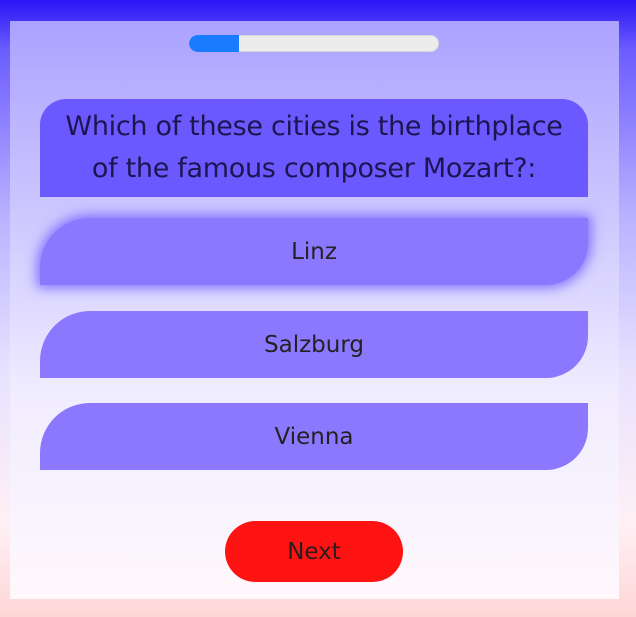 The width and height of the screenshot is (636, 617). Describe the element at coordinates (314, 551) in the screenshot. I see `next-button: Next` at that location.